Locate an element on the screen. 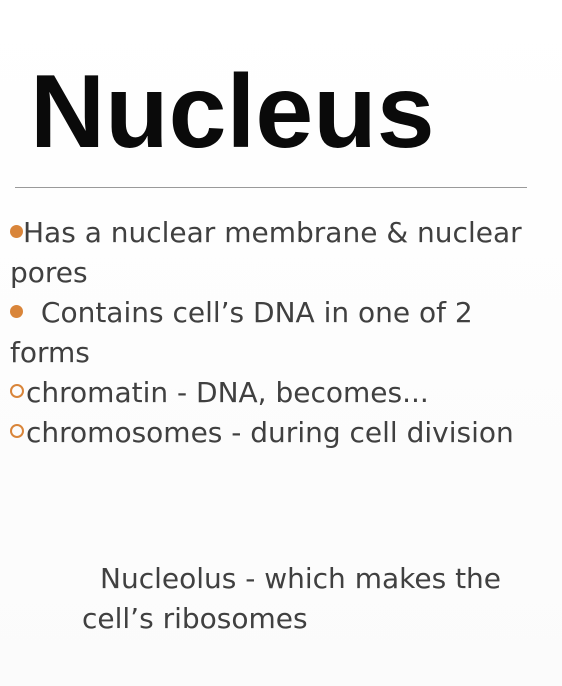 Image resolution: width=562 pixels, height=686 pixels. bullet-item: Has a nuclear membrane & nuclear pores is located at coordinates (270, 253).